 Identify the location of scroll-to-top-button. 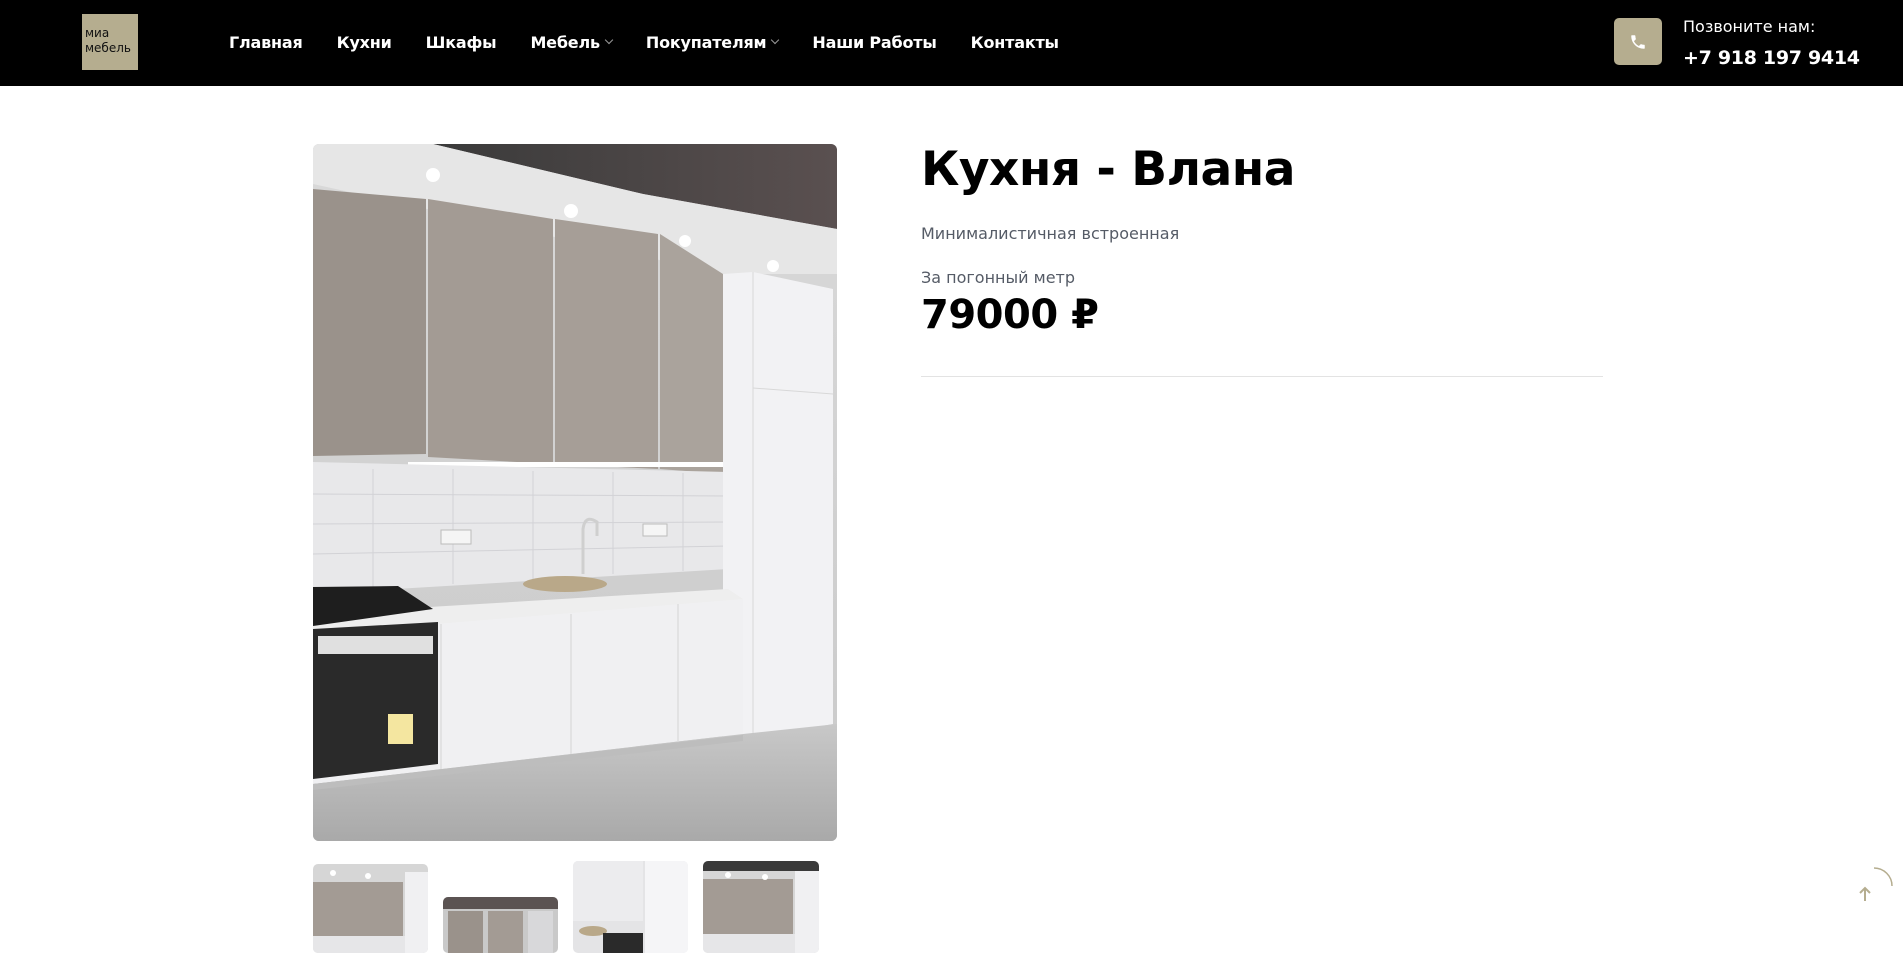
(1874, 886).